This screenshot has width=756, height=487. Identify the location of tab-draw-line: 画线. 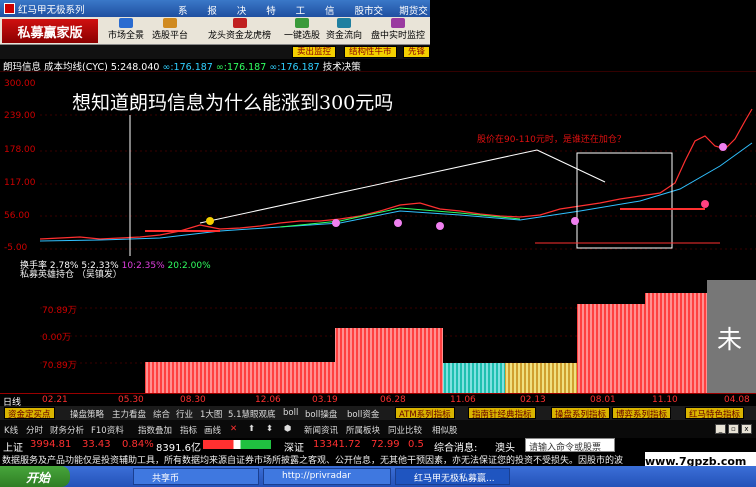
(212, 430).